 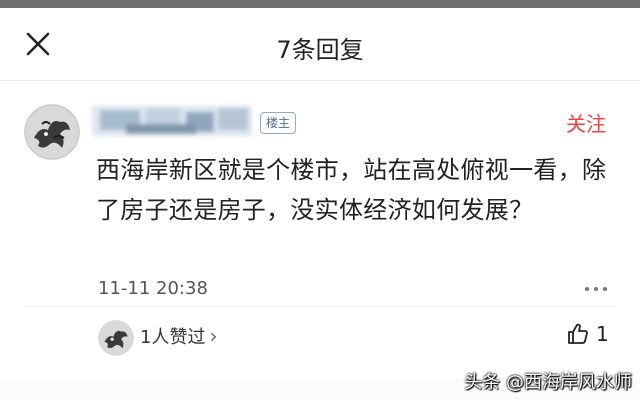 What do you see at coordinates (172, 121) in the screenshot?
I see `author-name-redacted` at bounding box center [172, 121].